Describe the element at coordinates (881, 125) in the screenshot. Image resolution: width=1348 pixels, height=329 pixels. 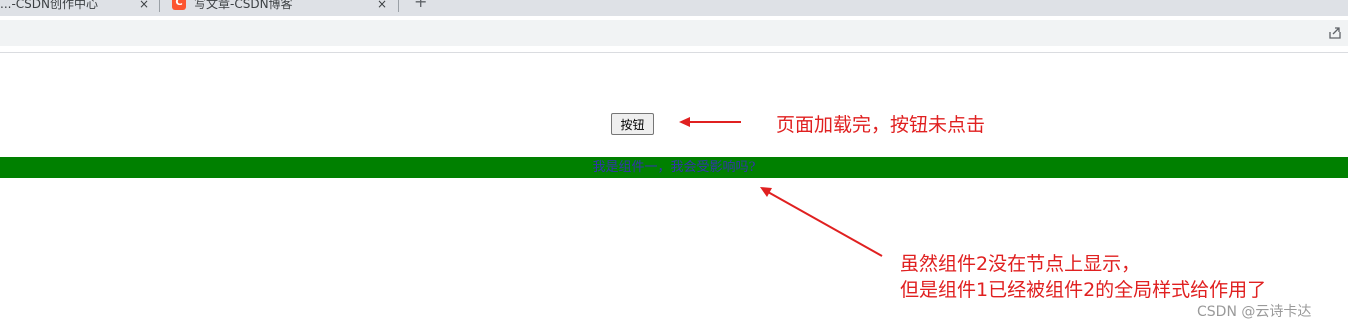
I see `annotation-top: 页面加载完，按钮未点击` at that location.